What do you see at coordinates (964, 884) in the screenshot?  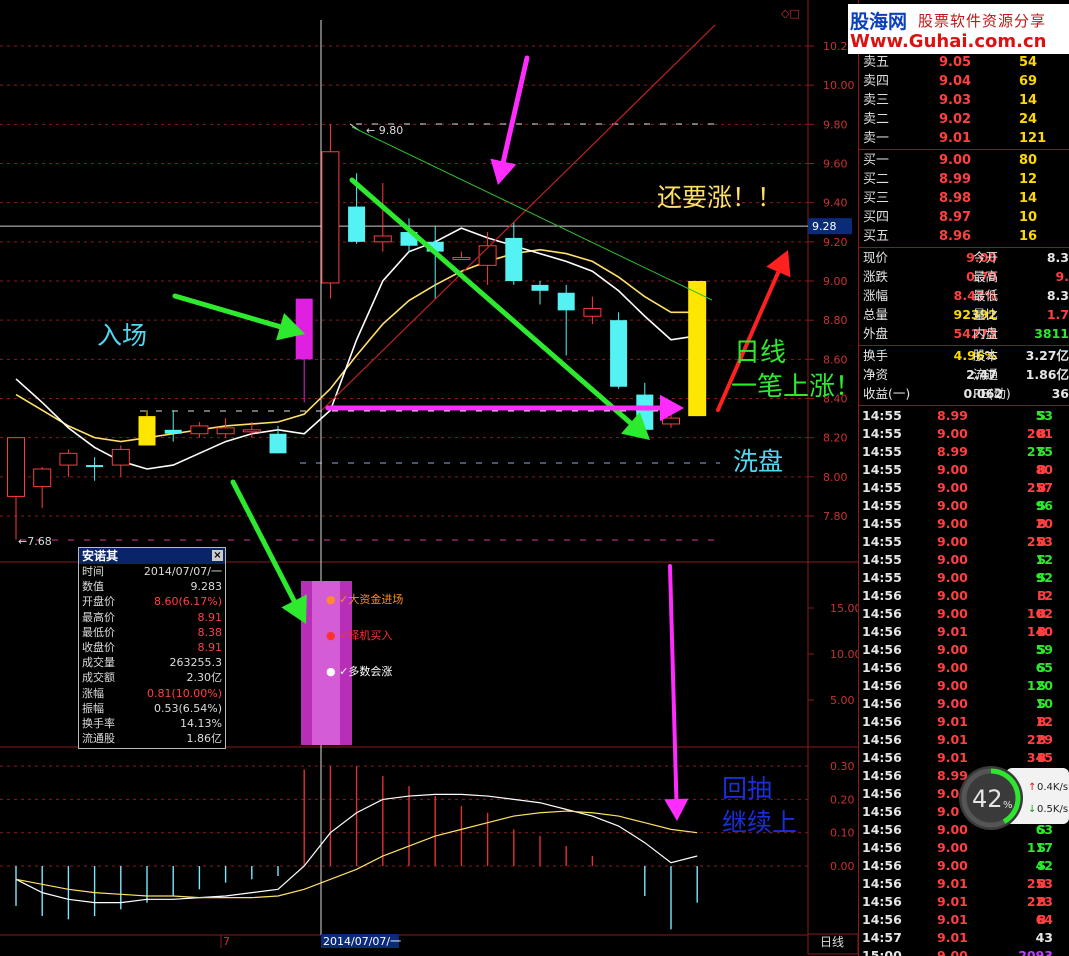 I see `tick-row: 14:56 9.01 253 B` at bounding box center [964, 884].